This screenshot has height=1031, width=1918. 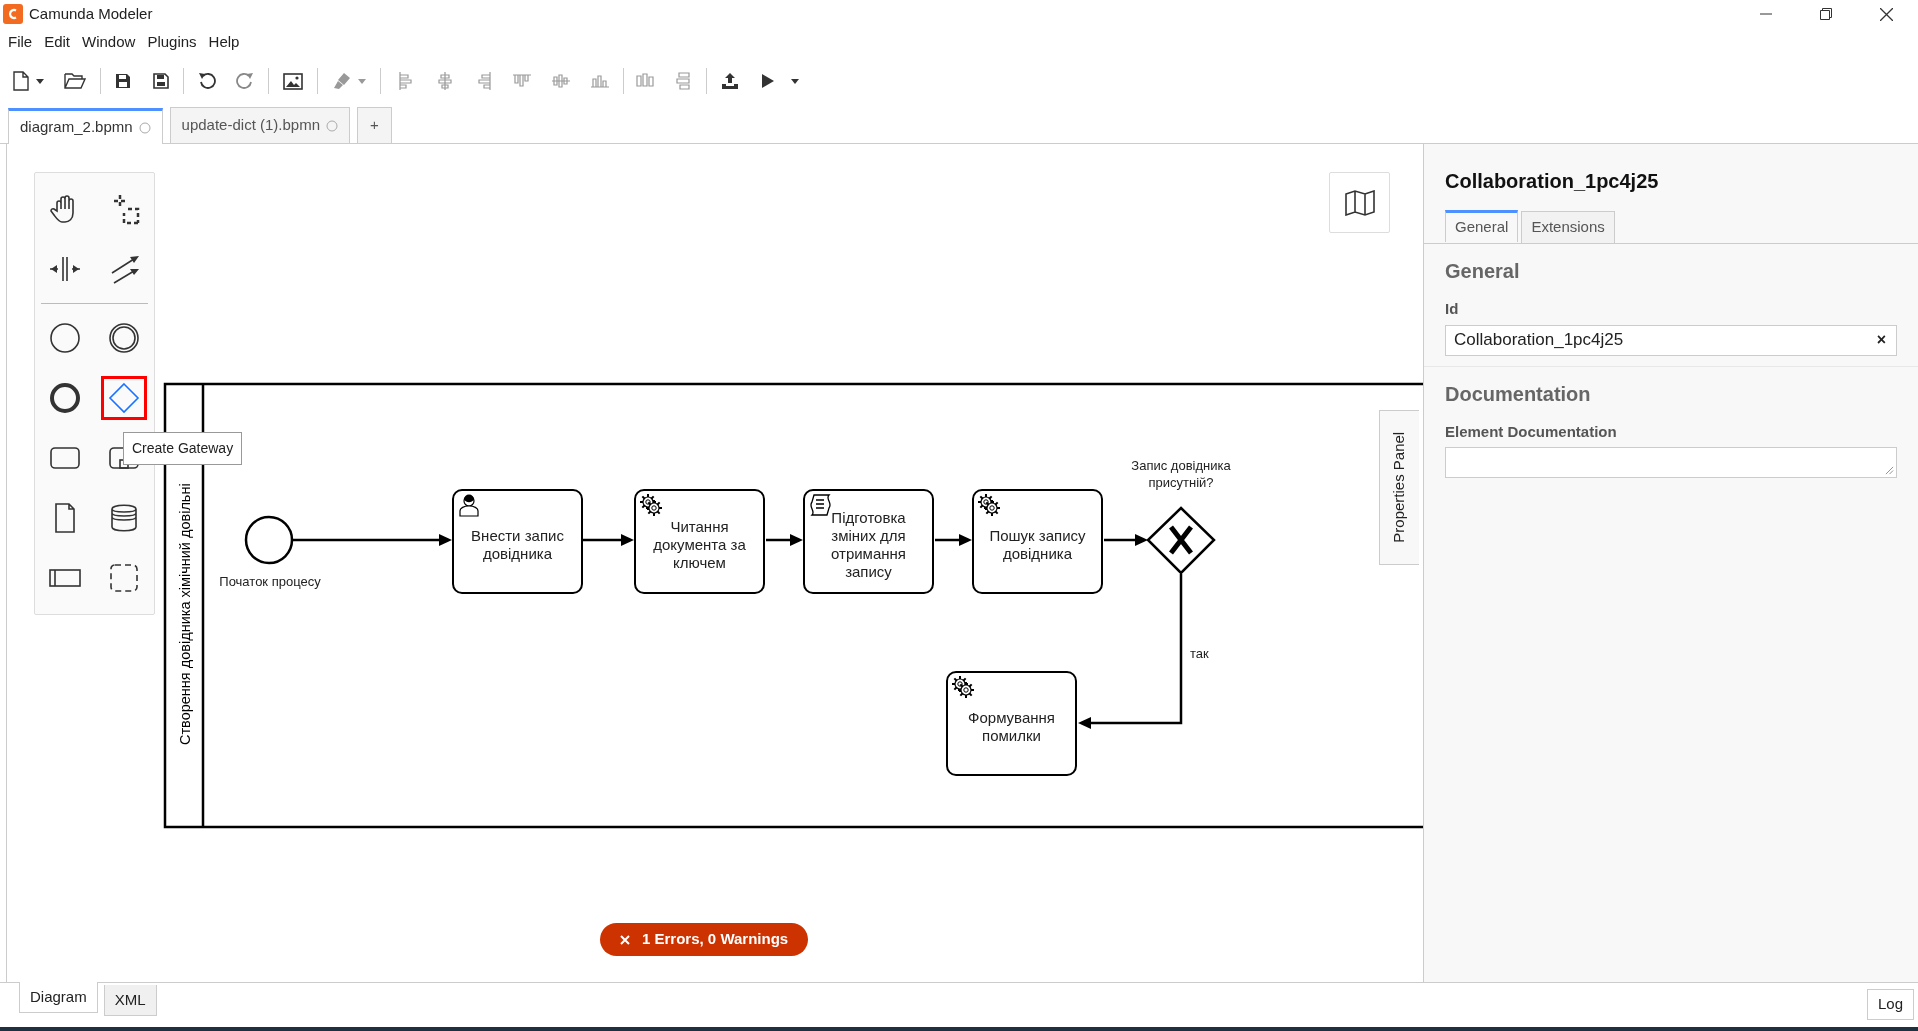 I want to click on section-heading: Documentation, so click(x=1518, y=394).